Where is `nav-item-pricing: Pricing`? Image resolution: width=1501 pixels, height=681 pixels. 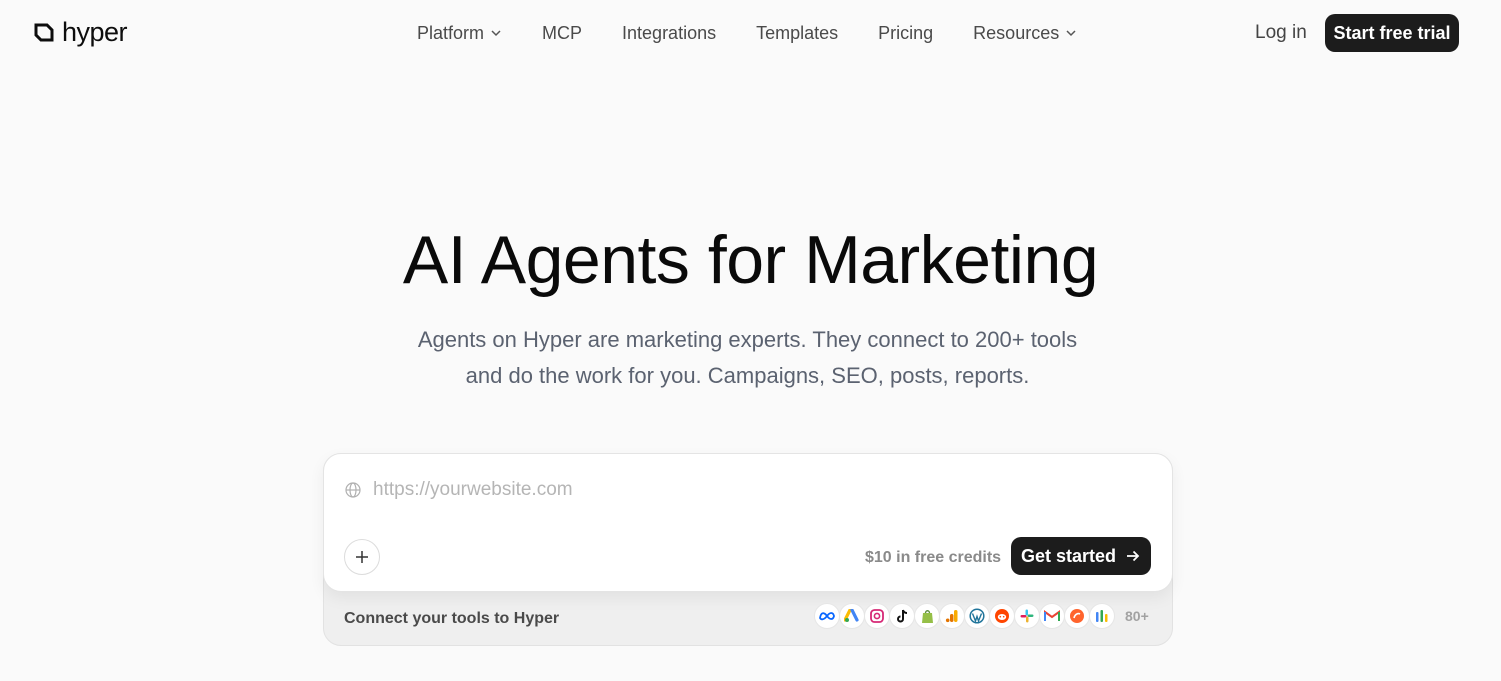 nav-item-pricing: Pricing is located at coordinates (905, 33).